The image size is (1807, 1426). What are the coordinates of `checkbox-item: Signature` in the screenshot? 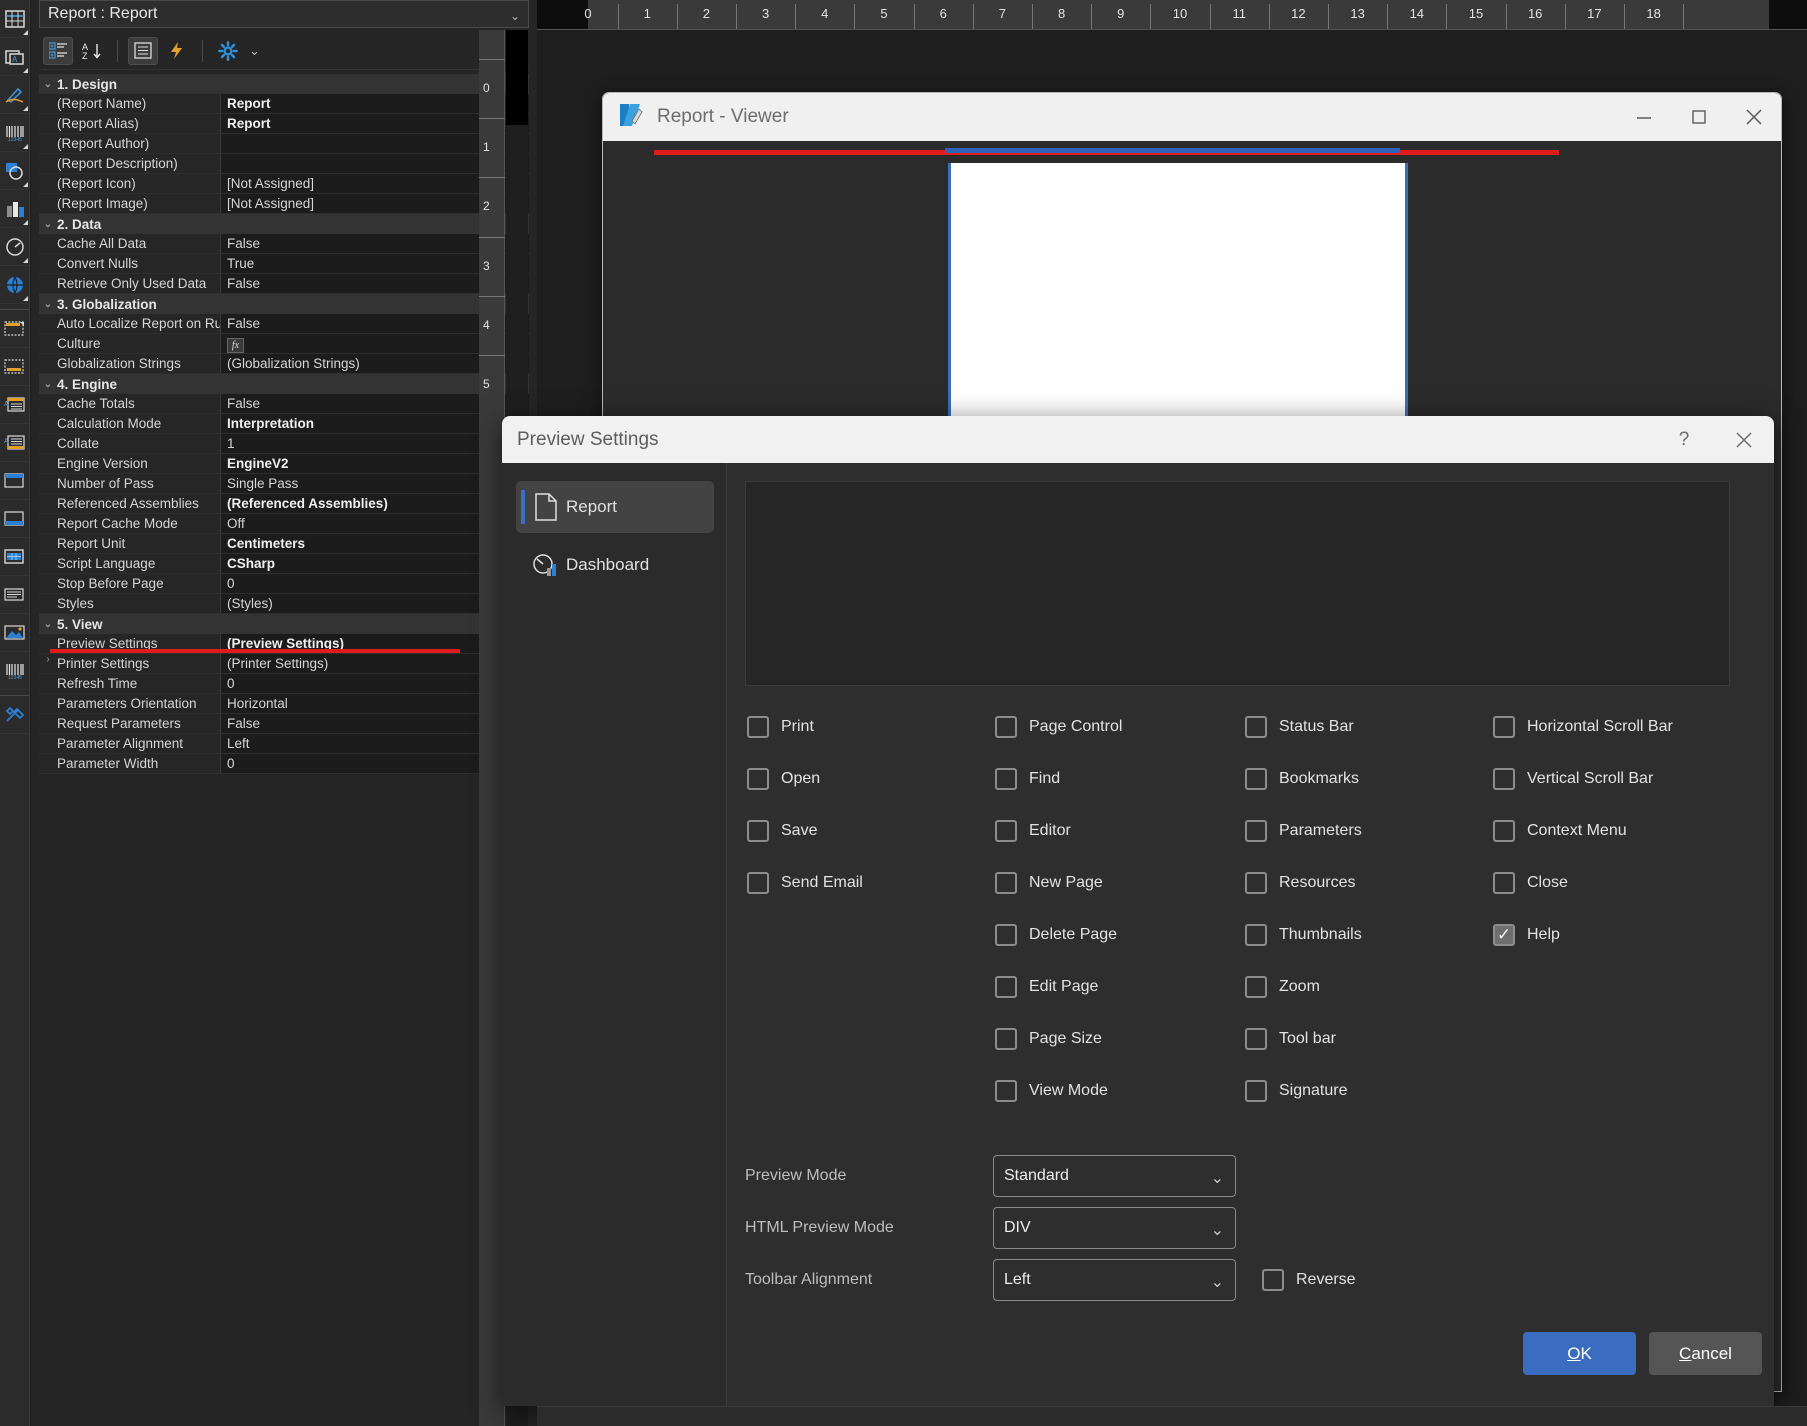 It's located at (1303, 1091).